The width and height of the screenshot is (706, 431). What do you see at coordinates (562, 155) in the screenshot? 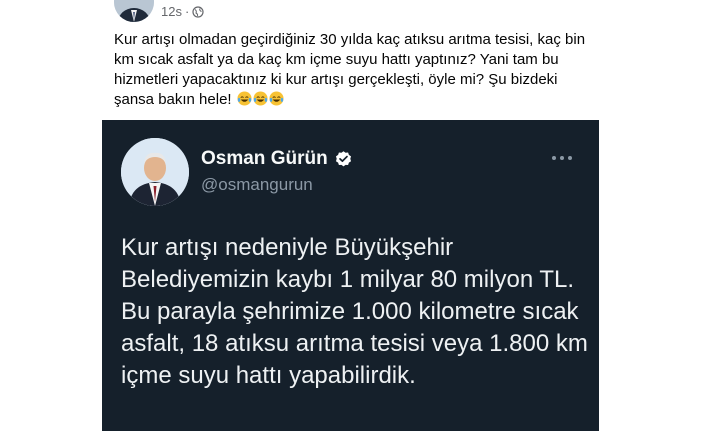
I see `more-options-icon` at bounding box center [562, 155].